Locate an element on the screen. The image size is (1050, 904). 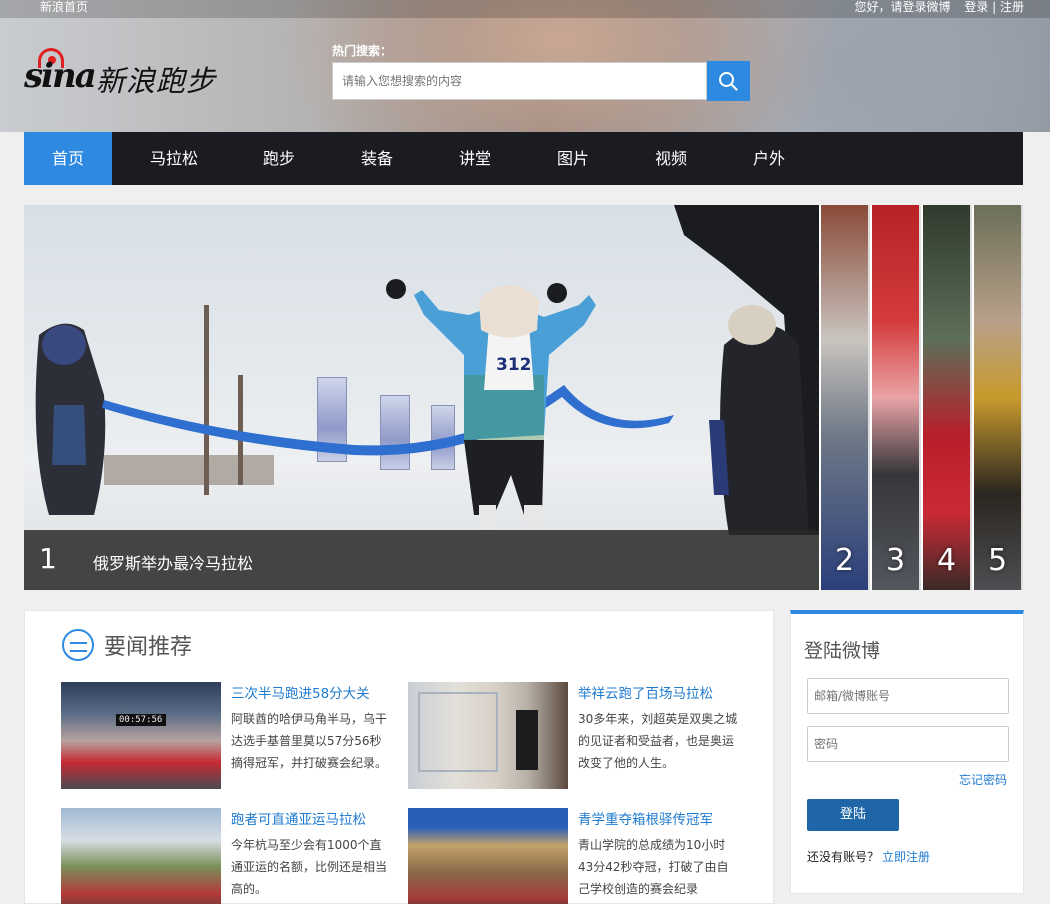
top-bar-right: 您好，请登录微博 登录 | 注册 is located at coordinates (934, 7).